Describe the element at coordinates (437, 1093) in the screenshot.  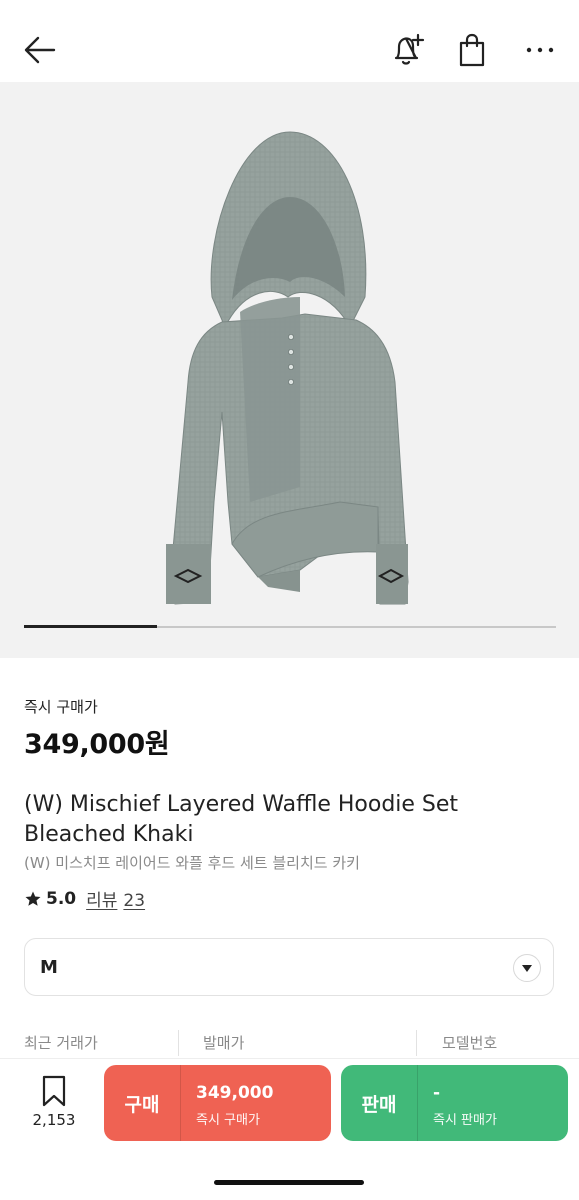
I see `sell-button-price: -` at that location.